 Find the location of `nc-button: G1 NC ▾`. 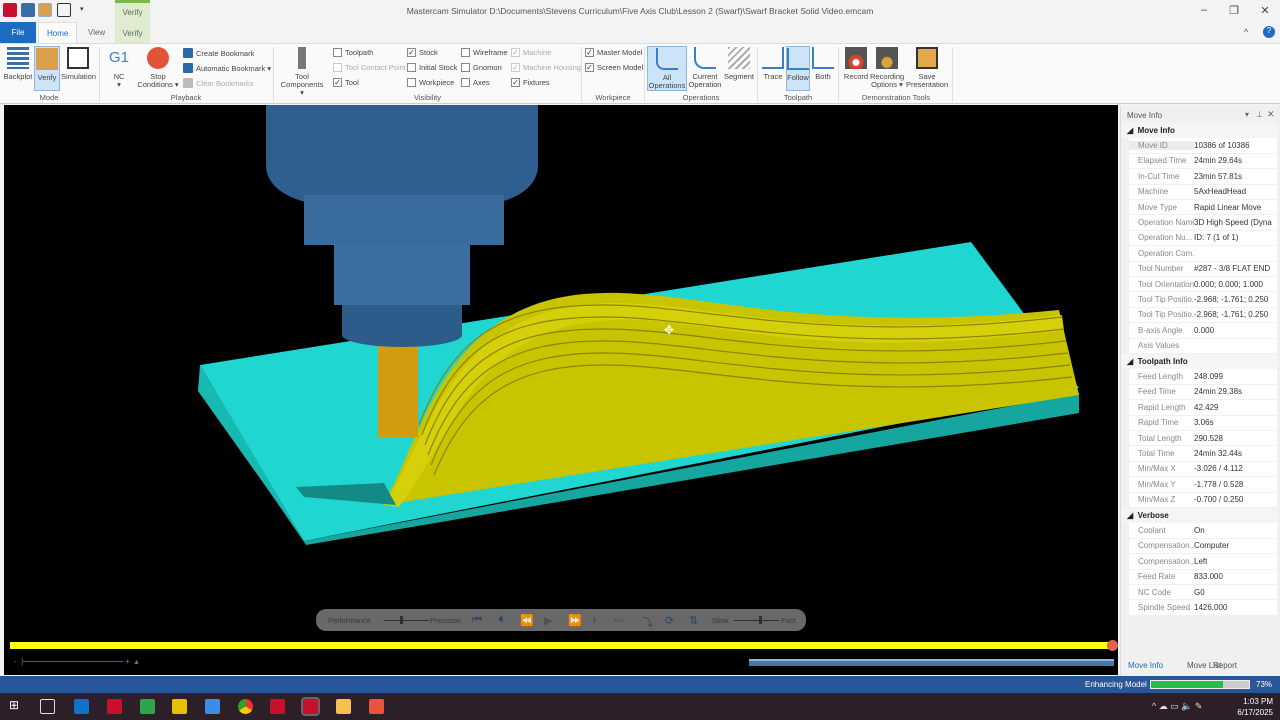

nc-button: G1 NC ▾ is located at coordinates (119, 67).